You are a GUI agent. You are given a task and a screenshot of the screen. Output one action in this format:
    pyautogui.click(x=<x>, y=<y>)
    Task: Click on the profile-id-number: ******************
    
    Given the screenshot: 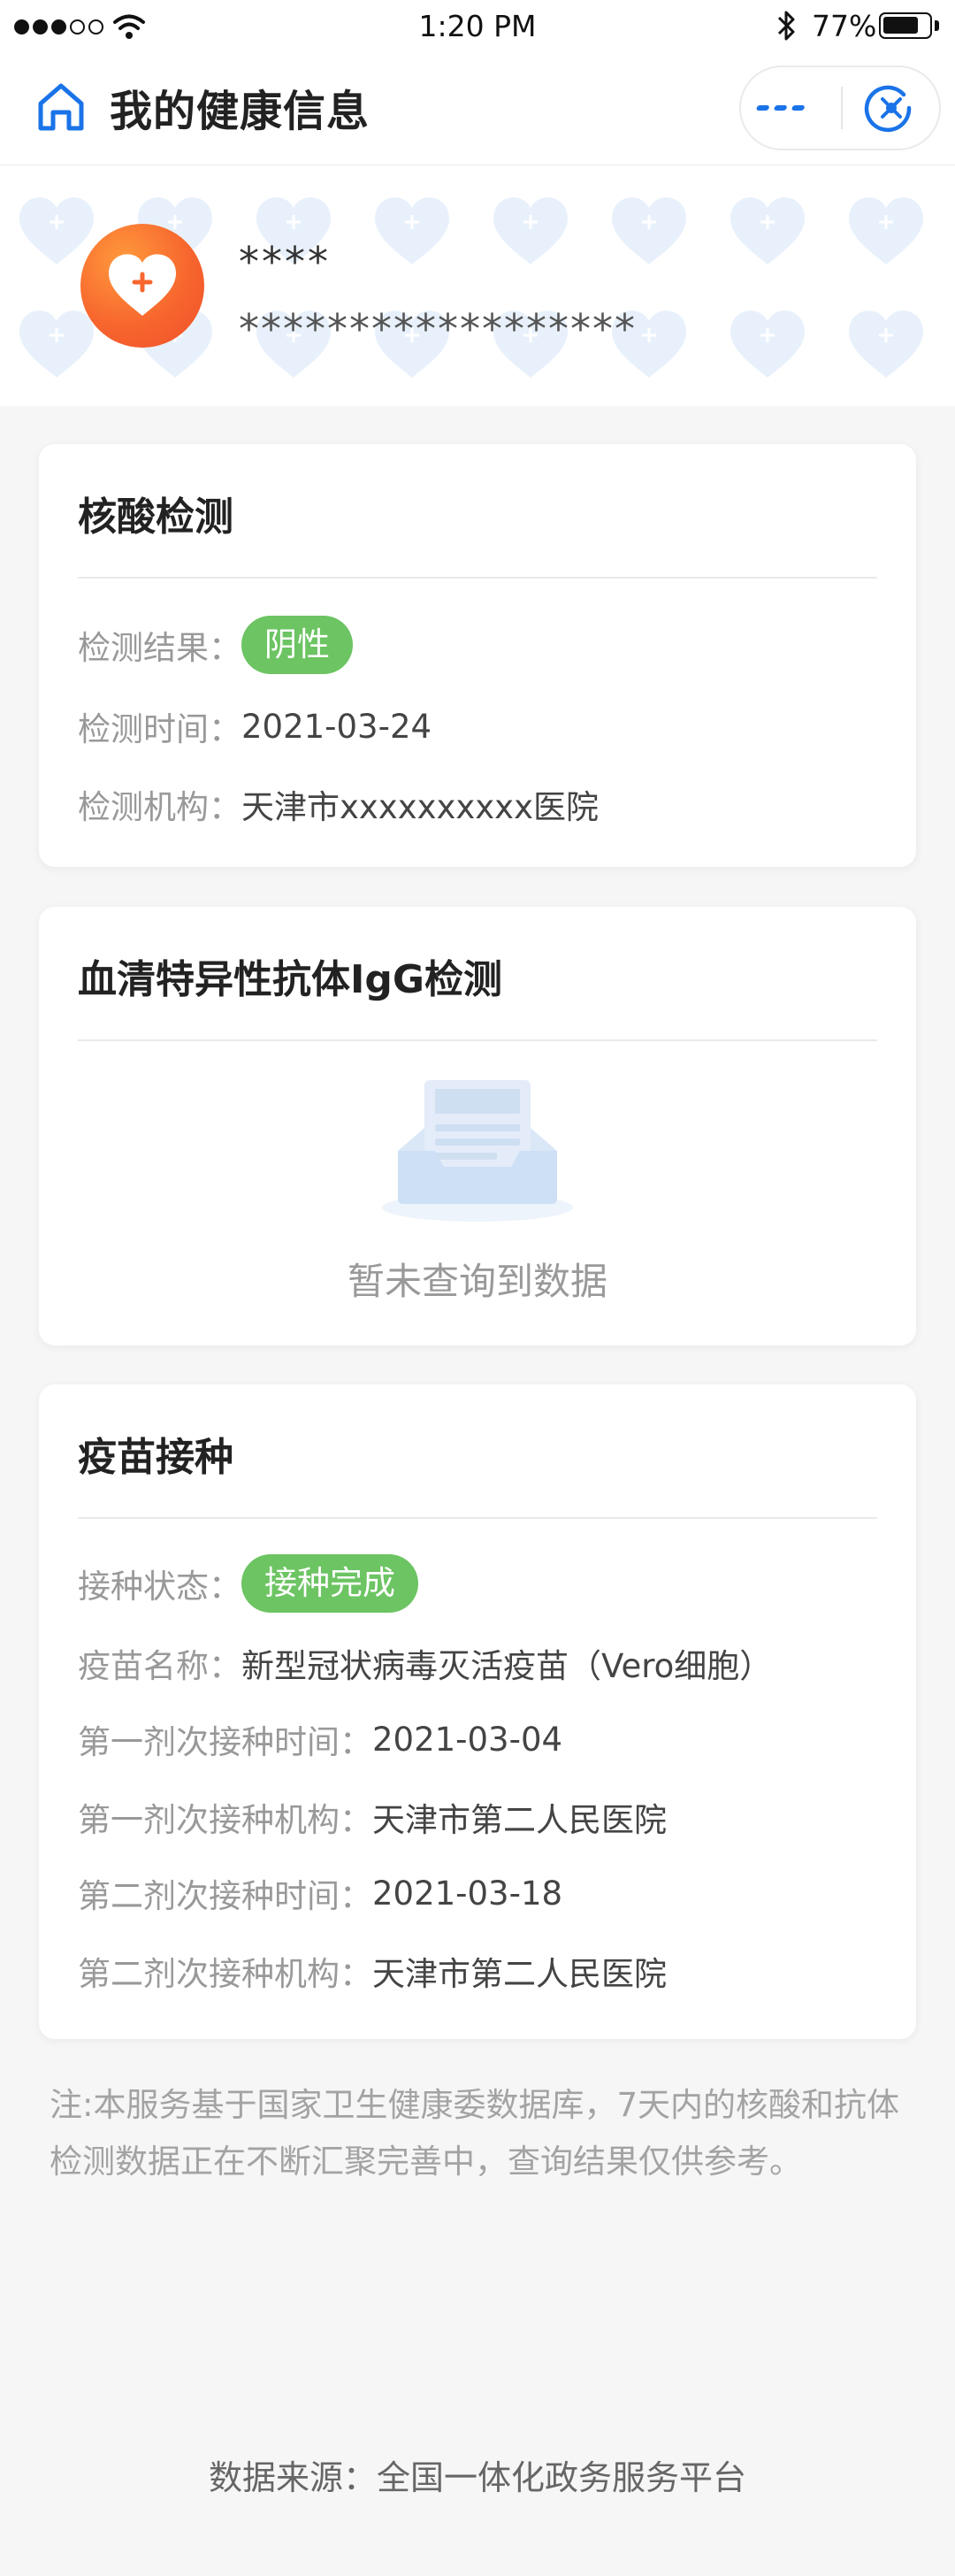 What is the action you would take?
    pyautogui.click(x=438, y=329)
    